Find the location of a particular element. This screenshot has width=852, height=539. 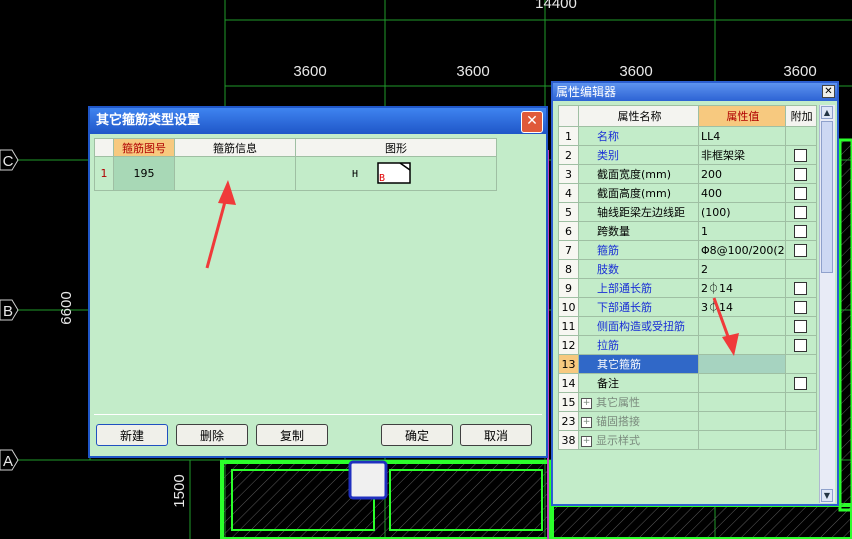

property-value: 非框架梁 is located at coordinates (742, 155).